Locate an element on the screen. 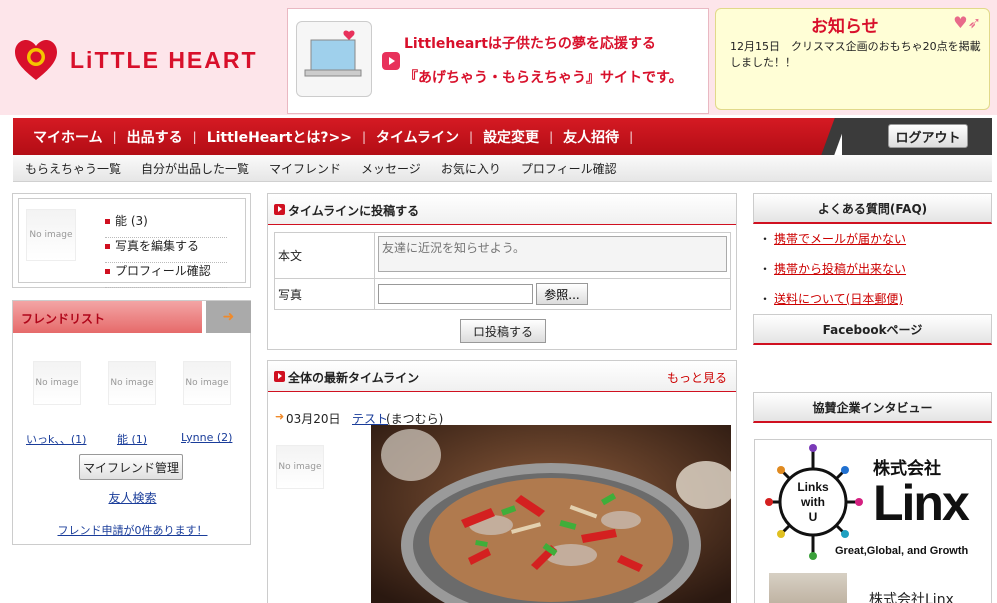 The height and width of the screenshot is (603, 997). sponsor-caption: 株式会社Linx is located at coordinates (911, 597).